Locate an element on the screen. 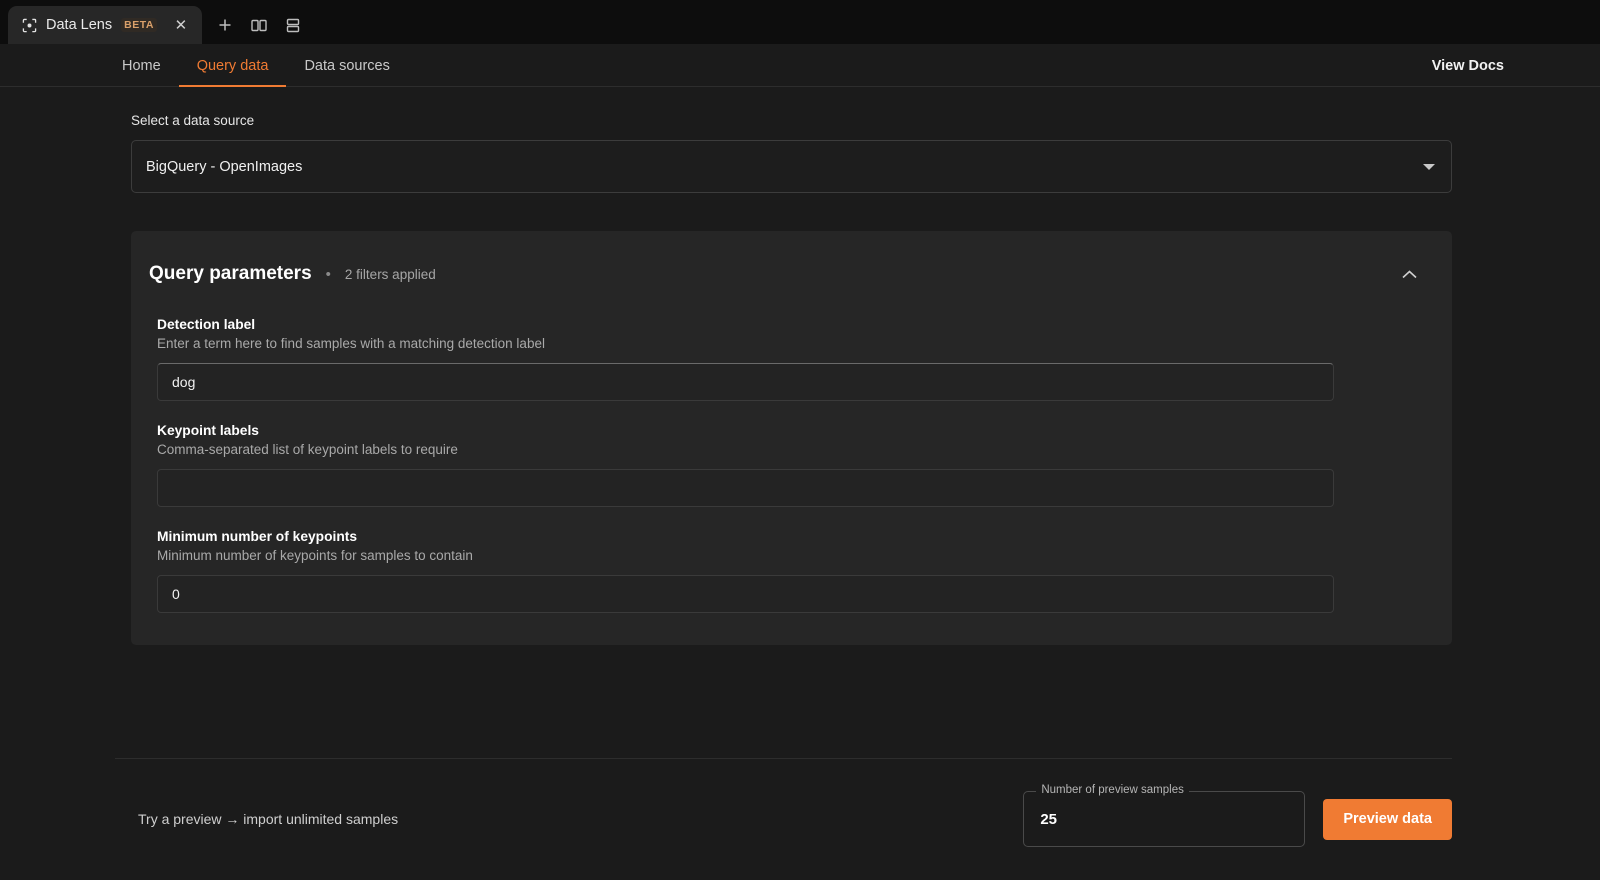  minimum-keypoints-label: Minimum number of keypoints is located at coordinates (257, 536).